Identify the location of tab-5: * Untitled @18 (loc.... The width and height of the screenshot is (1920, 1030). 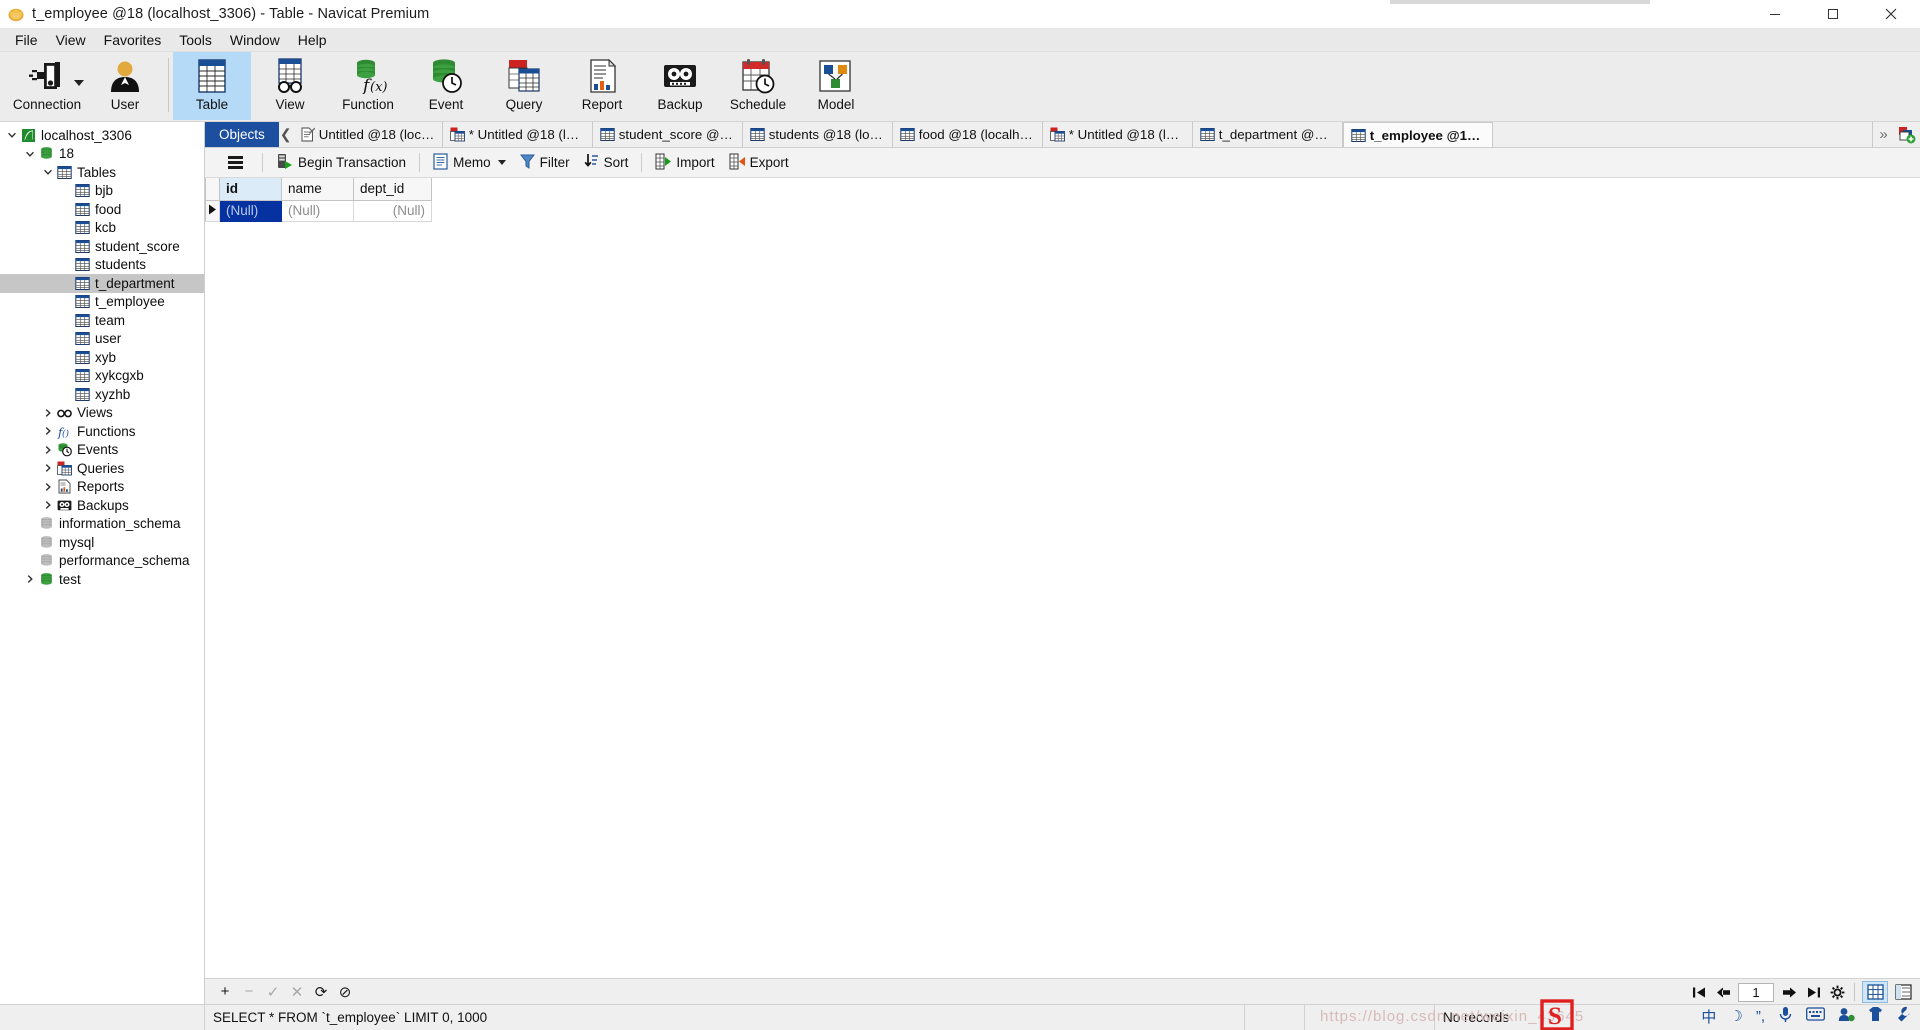
(1117, 134).